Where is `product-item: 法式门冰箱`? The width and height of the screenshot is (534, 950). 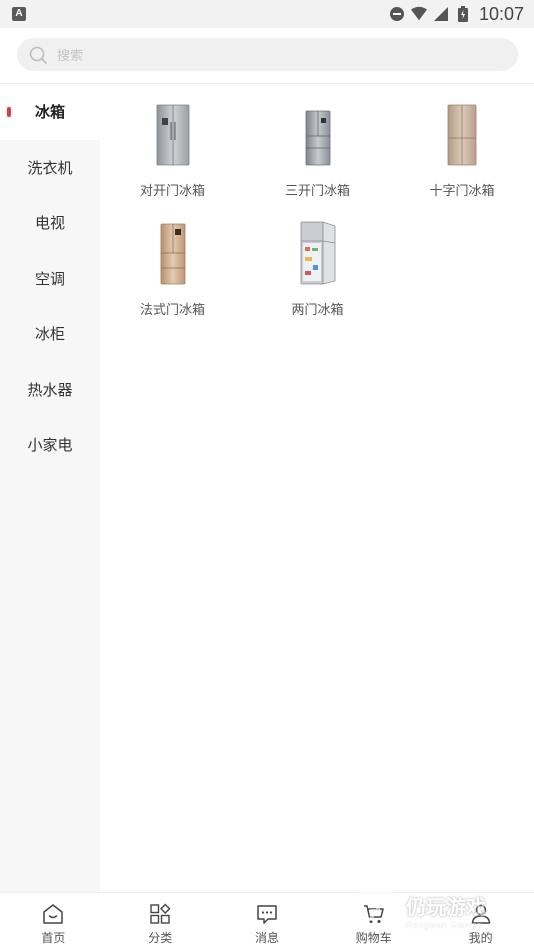 product-item: 法式门冰箱 is located at coordinates (172, 268).